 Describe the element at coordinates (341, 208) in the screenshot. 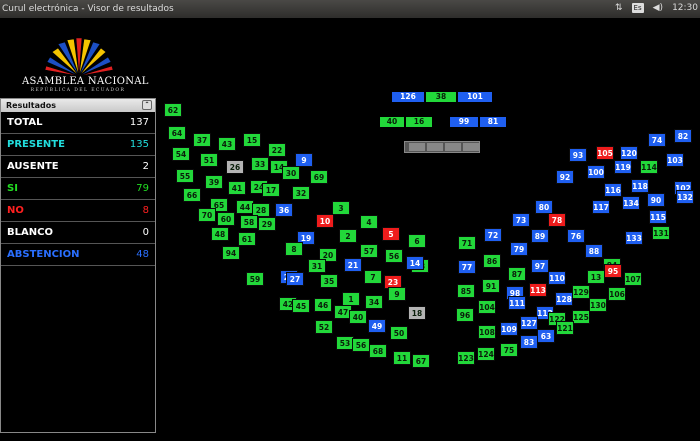

I see `seat-green: 3` at that location.